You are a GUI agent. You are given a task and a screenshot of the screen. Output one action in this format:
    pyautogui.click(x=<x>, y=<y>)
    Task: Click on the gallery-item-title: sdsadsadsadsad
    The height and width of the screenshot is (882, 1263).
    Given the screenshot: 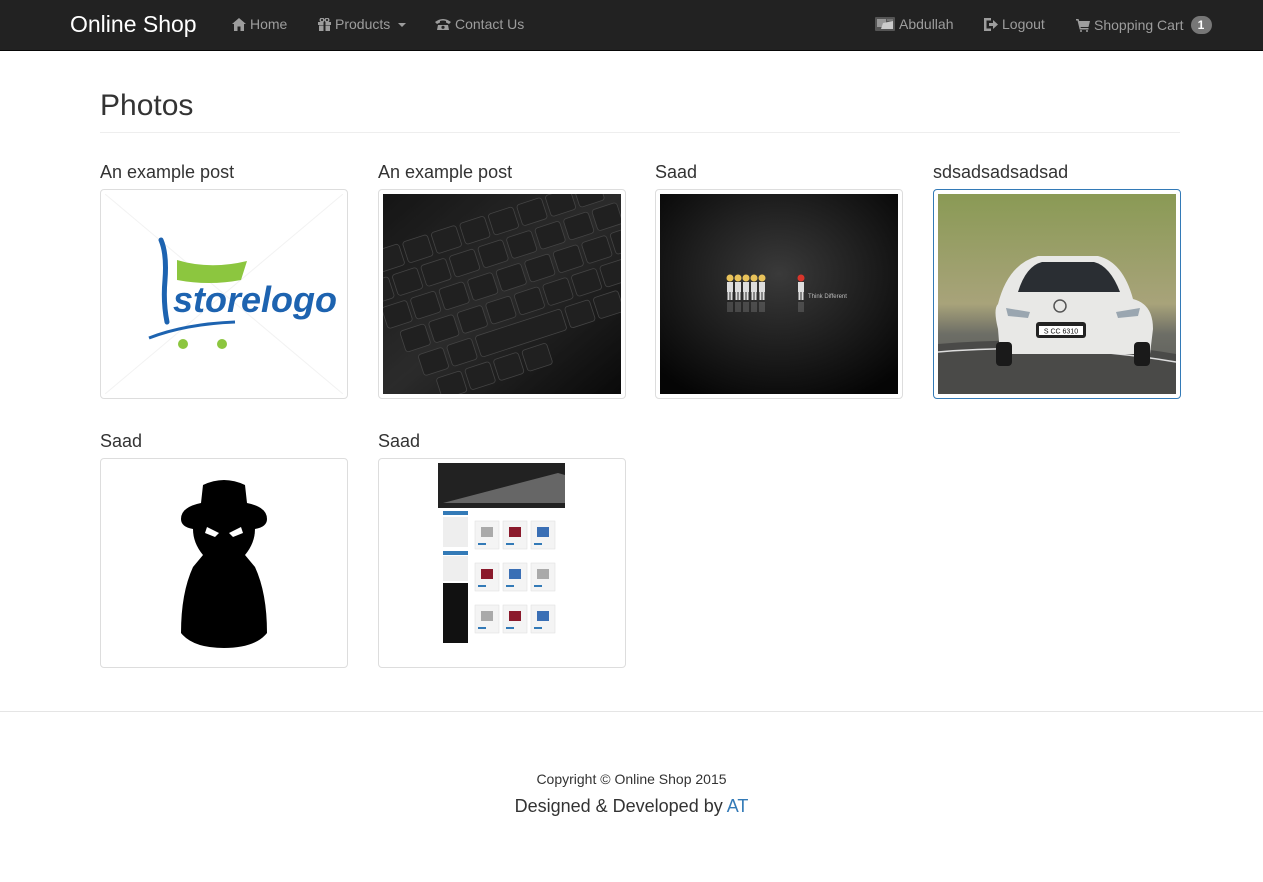 What is the action you would take?
    pyautogui.click(x=1001, y=172)
    